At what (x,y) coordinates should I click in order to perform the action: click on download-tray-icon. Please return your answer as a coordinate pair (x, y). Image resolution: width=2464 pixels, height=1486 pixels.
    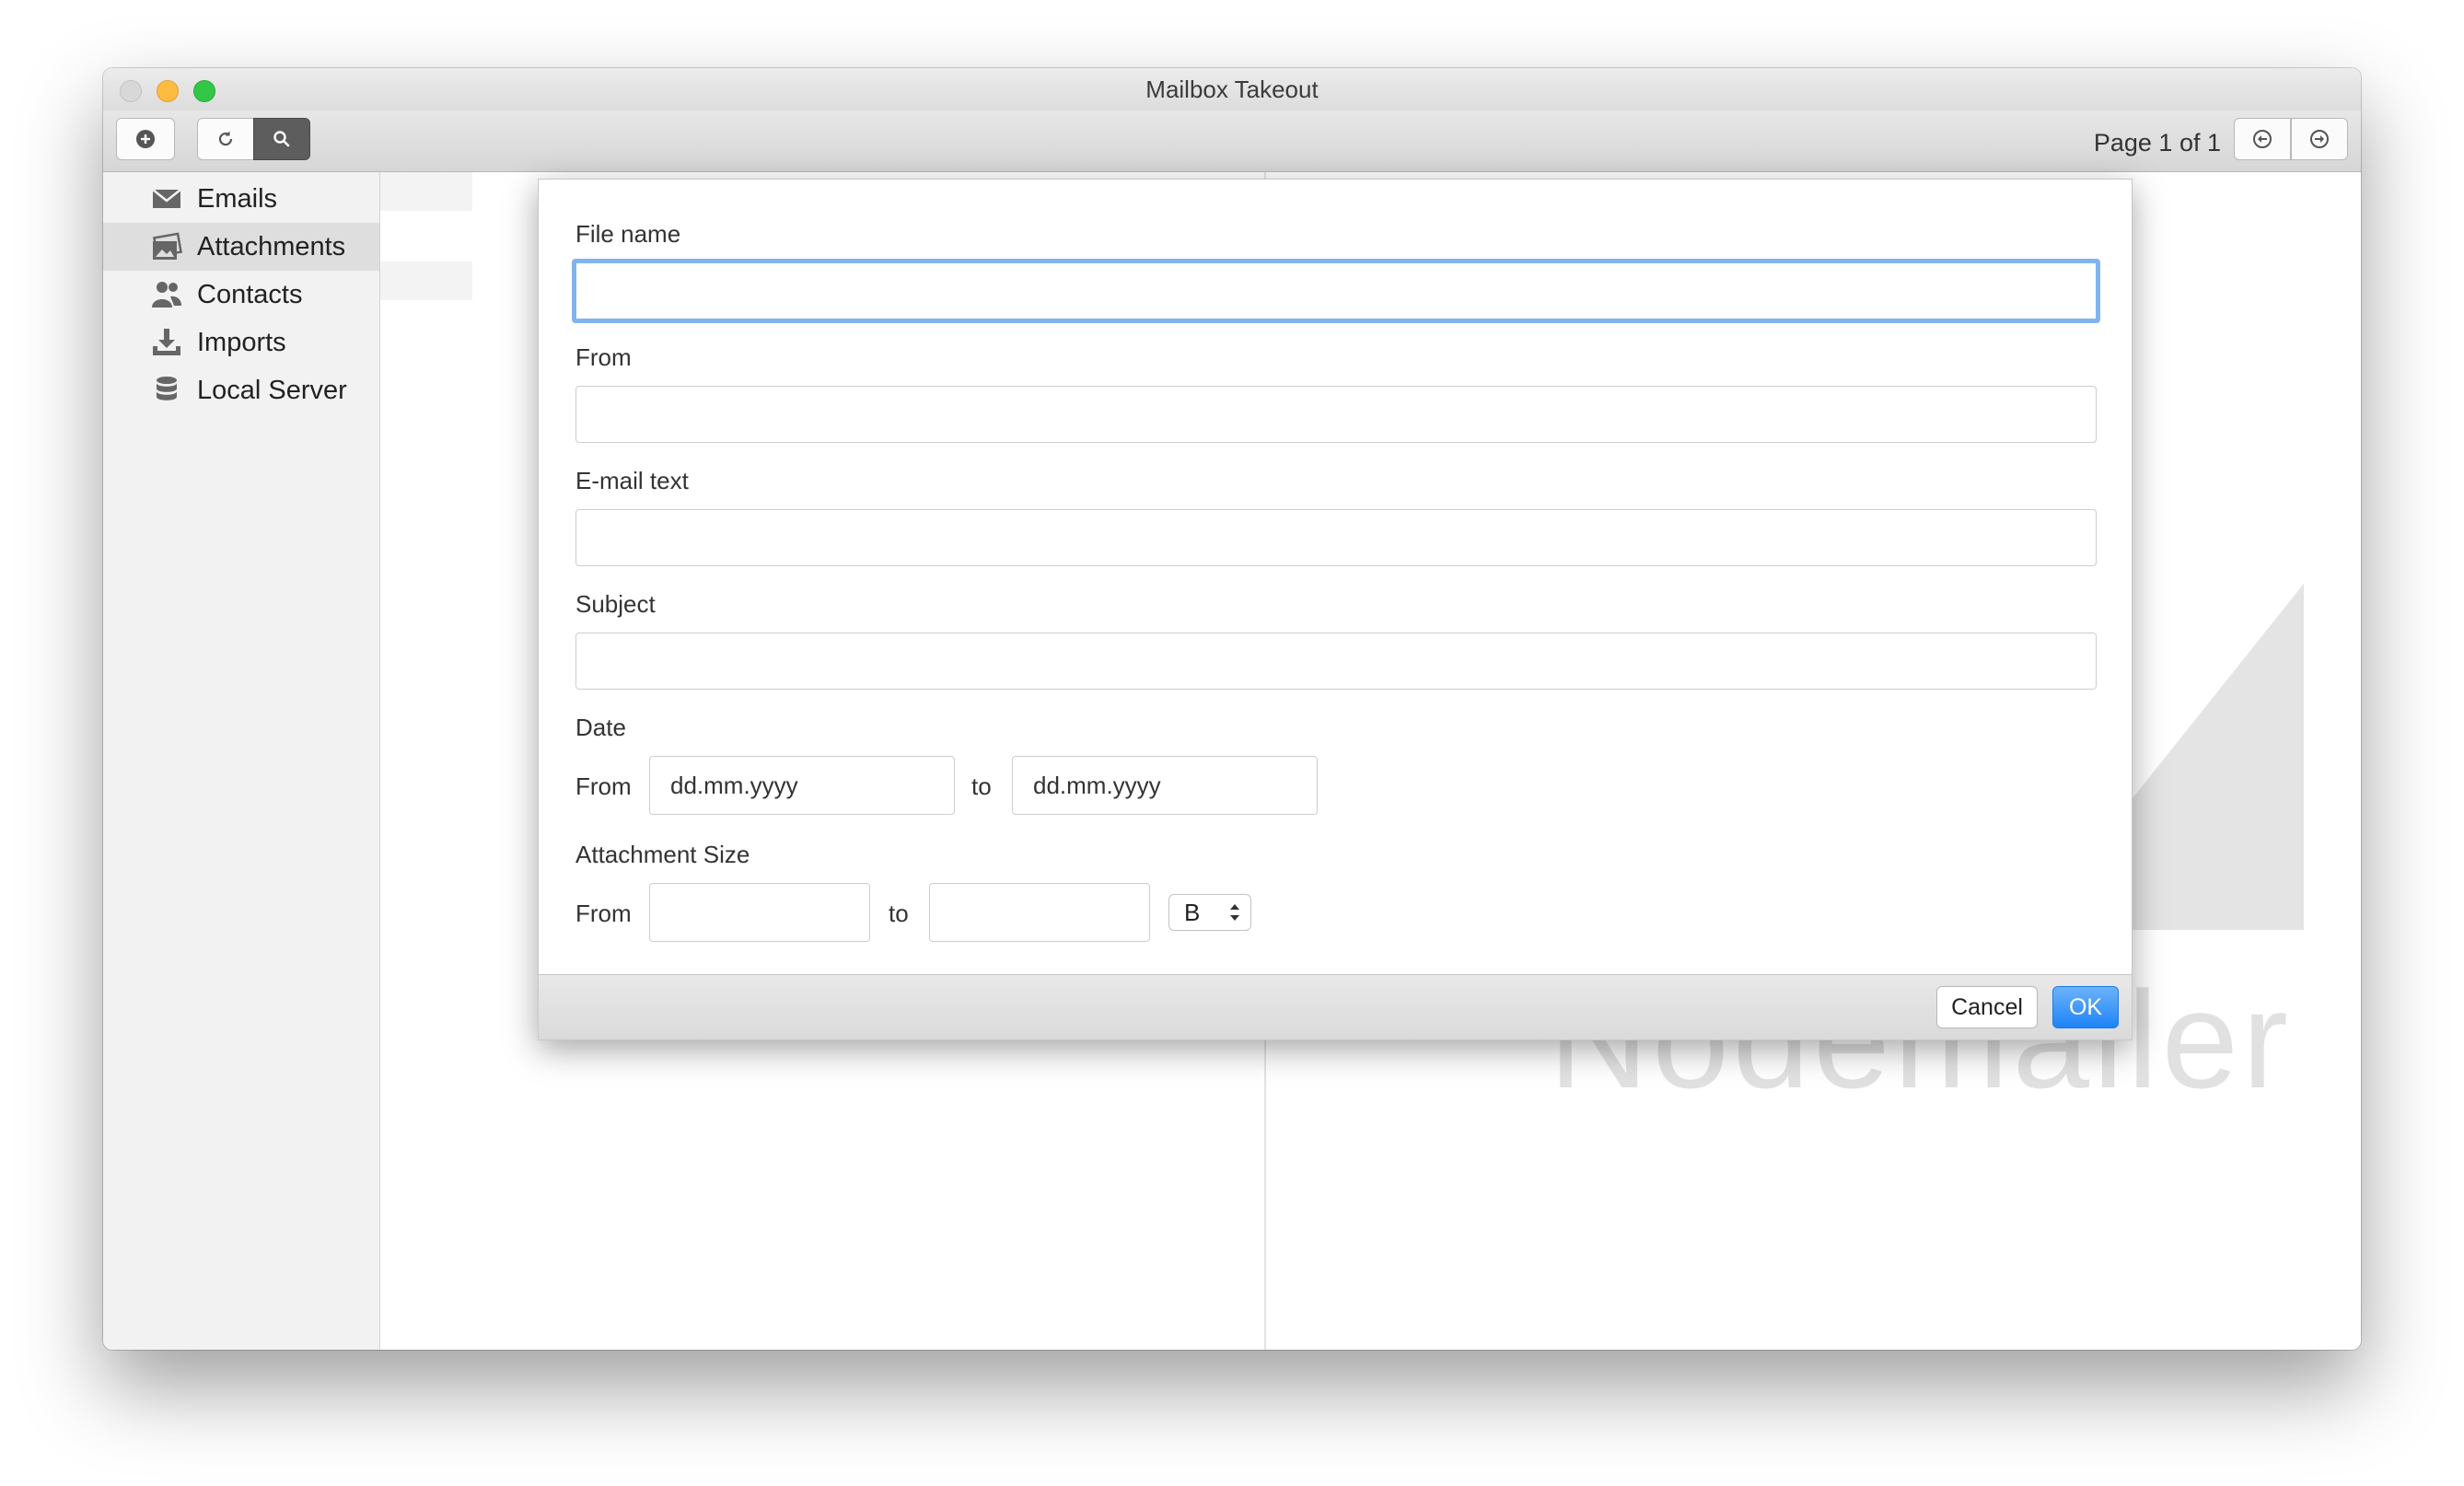
    Looking at the image, I should click on (166, 342).